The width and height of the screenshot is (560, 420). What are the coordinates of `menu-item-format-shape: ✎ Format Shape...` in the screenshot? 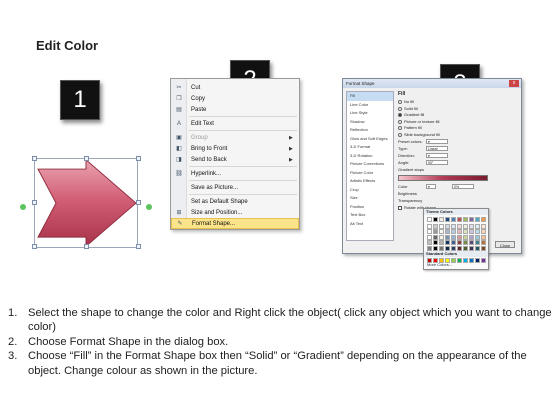 It's located at (235, 223).